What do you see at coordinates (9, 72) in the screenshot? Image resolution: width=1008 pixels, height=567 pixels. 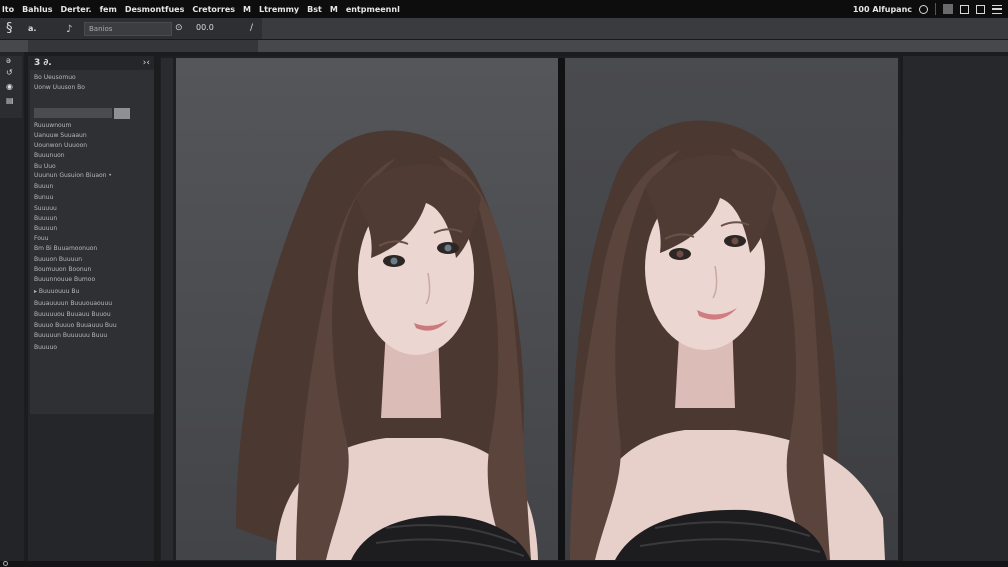 I see `rotate-tool-icon: ↺` at bounding box center [9, 72].